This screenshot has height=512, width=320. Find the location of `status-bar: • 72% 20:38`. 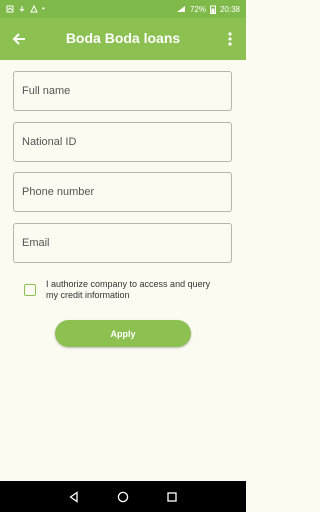

status-bar: • 72% 20:38 is located at coordinates (123, 9).